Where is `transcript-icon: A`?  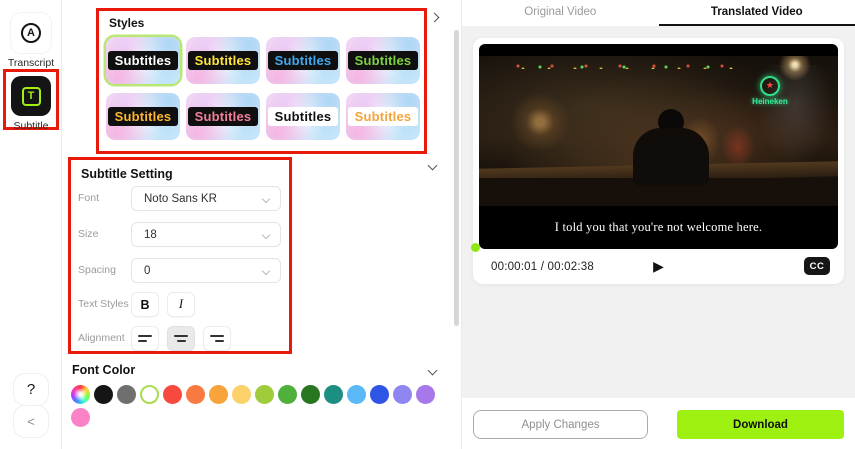
transcript-icon: A is located at coordinates (31, 33).